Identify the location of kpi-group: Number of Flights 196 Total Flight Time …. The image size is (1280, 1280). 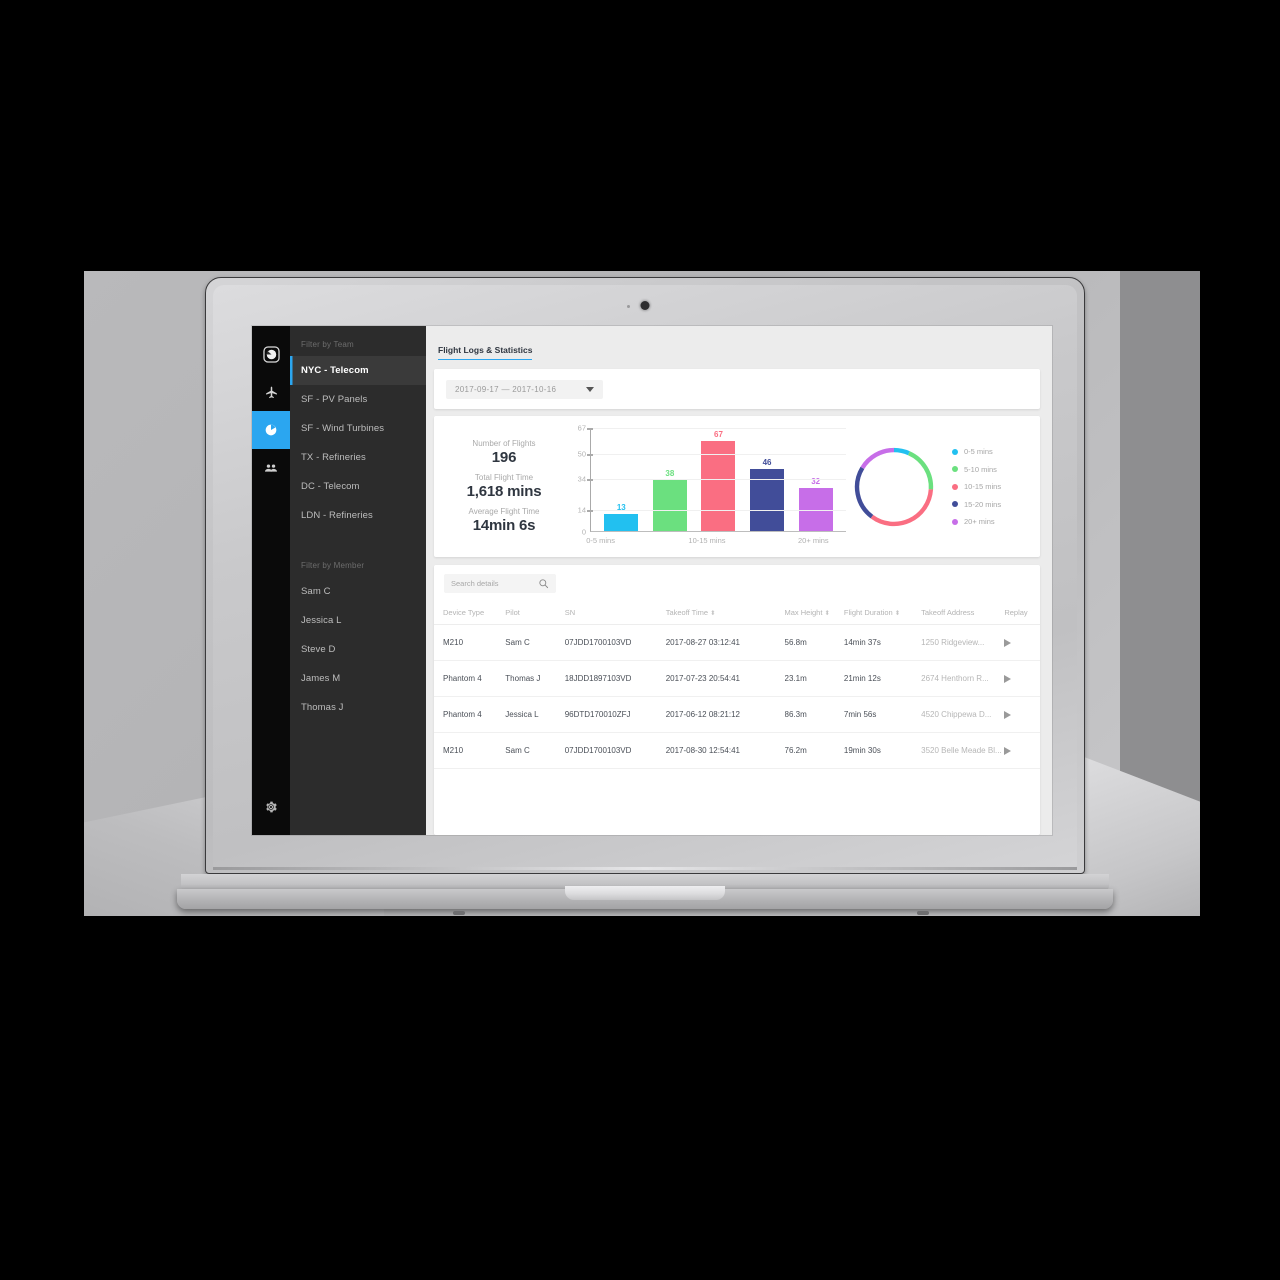
(504, 486).